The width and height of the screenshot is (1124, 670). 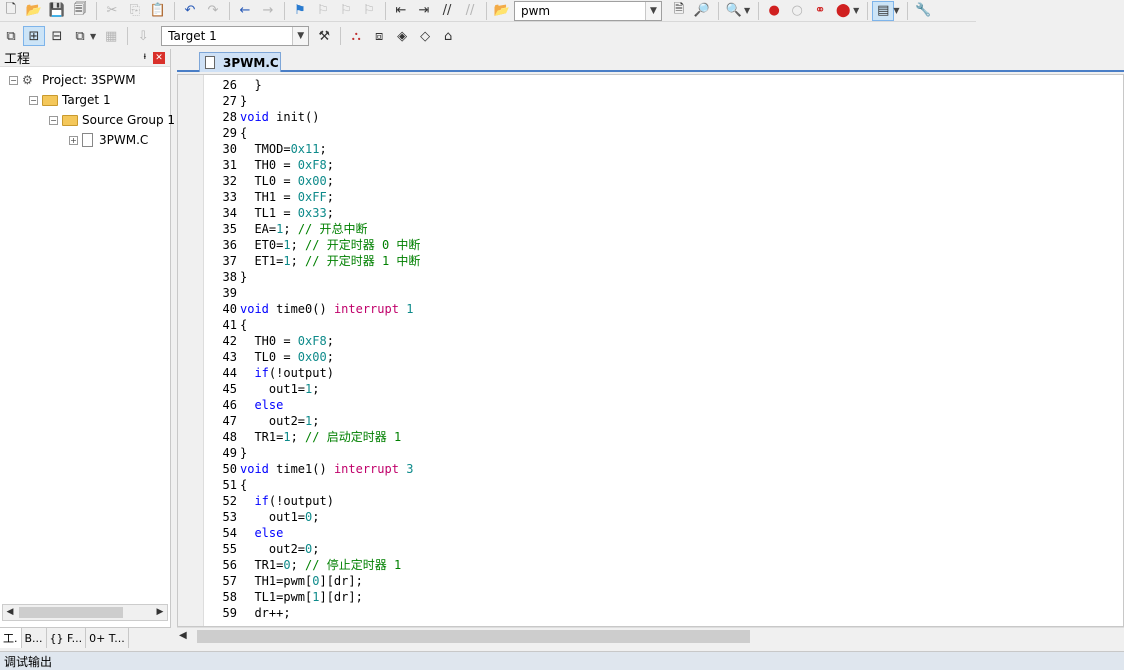 I want to click on pin-icon: ᵼ, so click(x=145, y=56).